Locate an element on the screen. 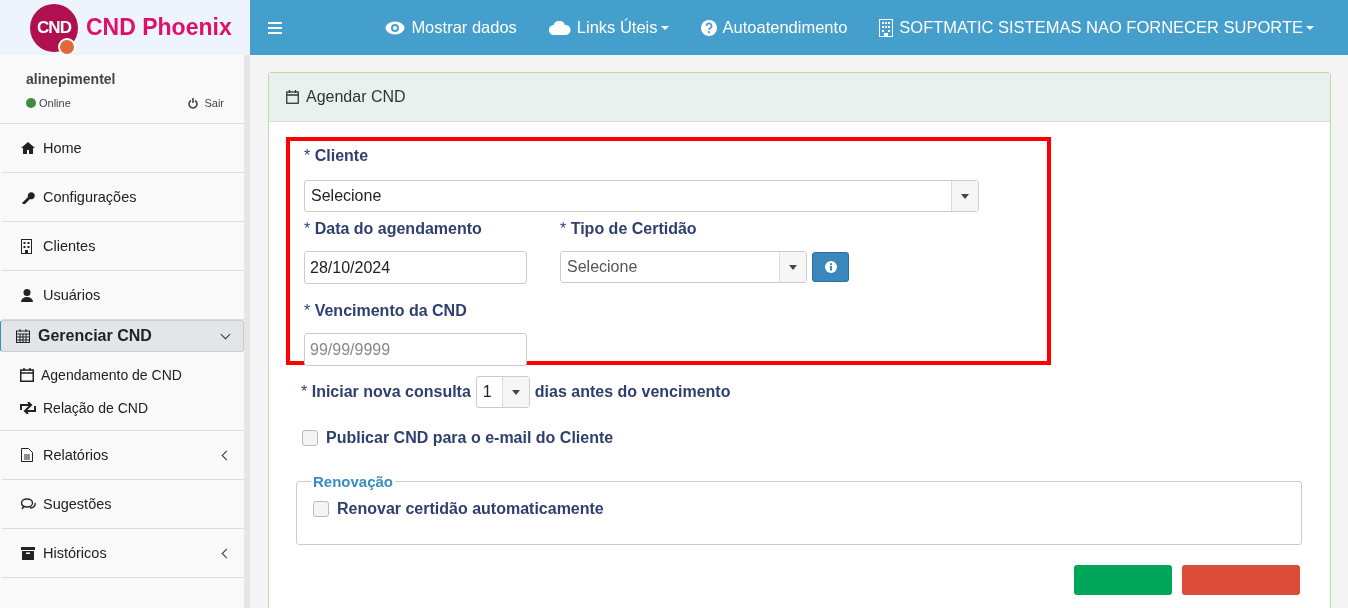  user-name: alinepimentel is located at coordinates (71, 79).